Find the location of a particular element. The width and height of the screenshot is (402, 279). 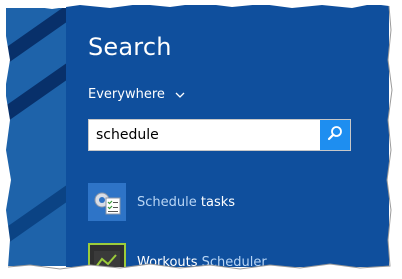

desktop-background is located at coordinates (36, 137).